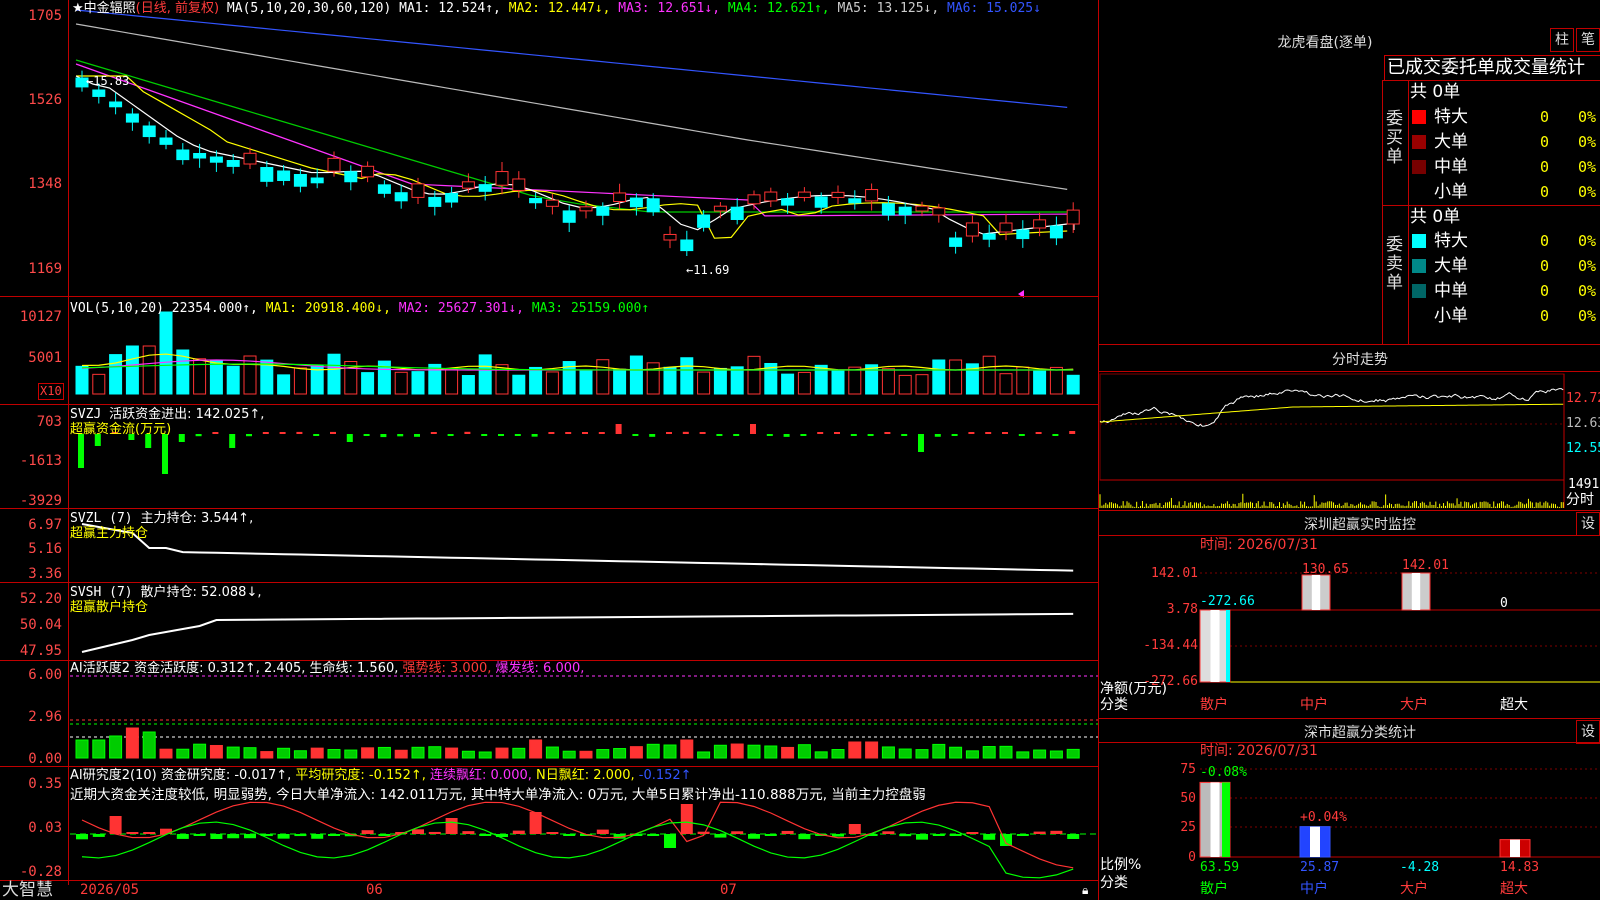  I want to click on svsh-axis-label: 47.95, so click(40, 651).